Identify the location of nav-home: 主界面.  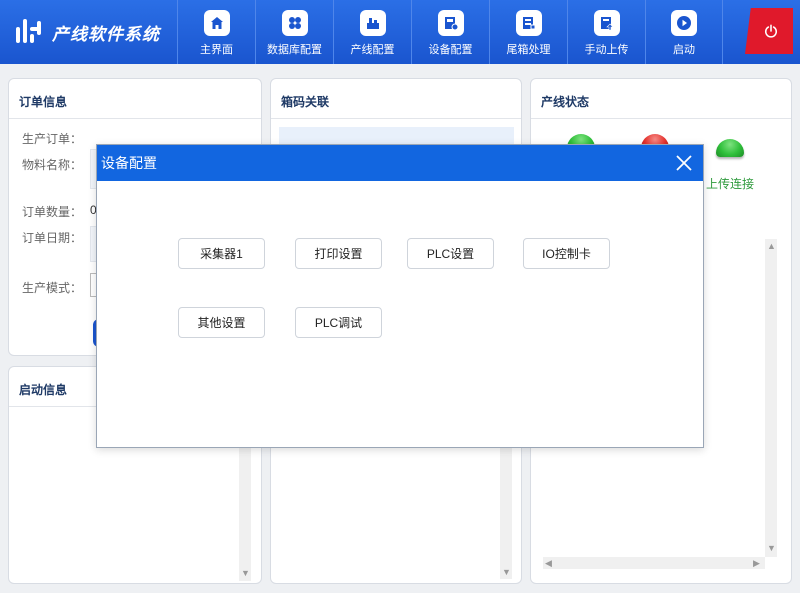
(216, 32).